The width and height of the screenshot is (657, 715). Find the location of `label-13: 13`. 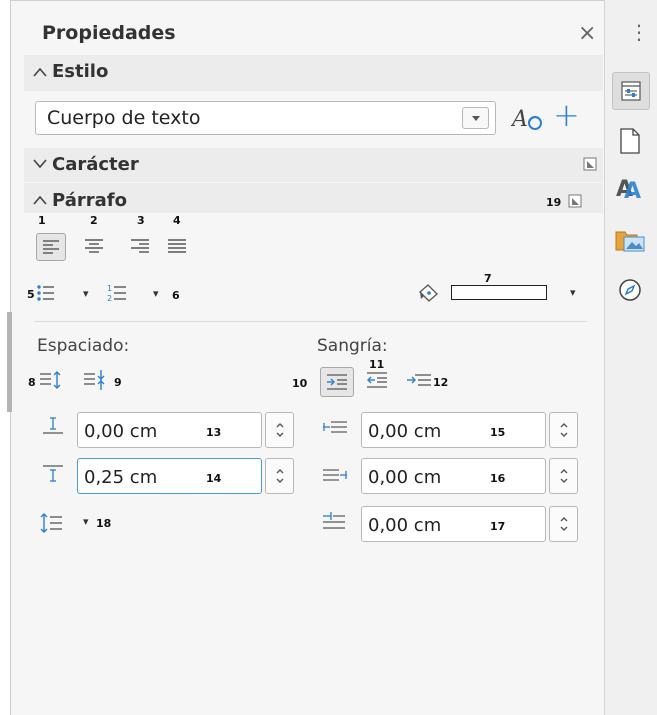

label-13: 13 is located at coordinates (214, 432).